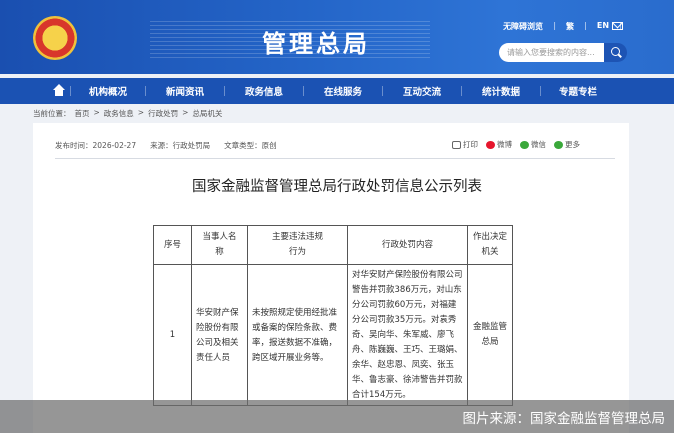  I want to click on print-label: 打印, so click(470, 144).